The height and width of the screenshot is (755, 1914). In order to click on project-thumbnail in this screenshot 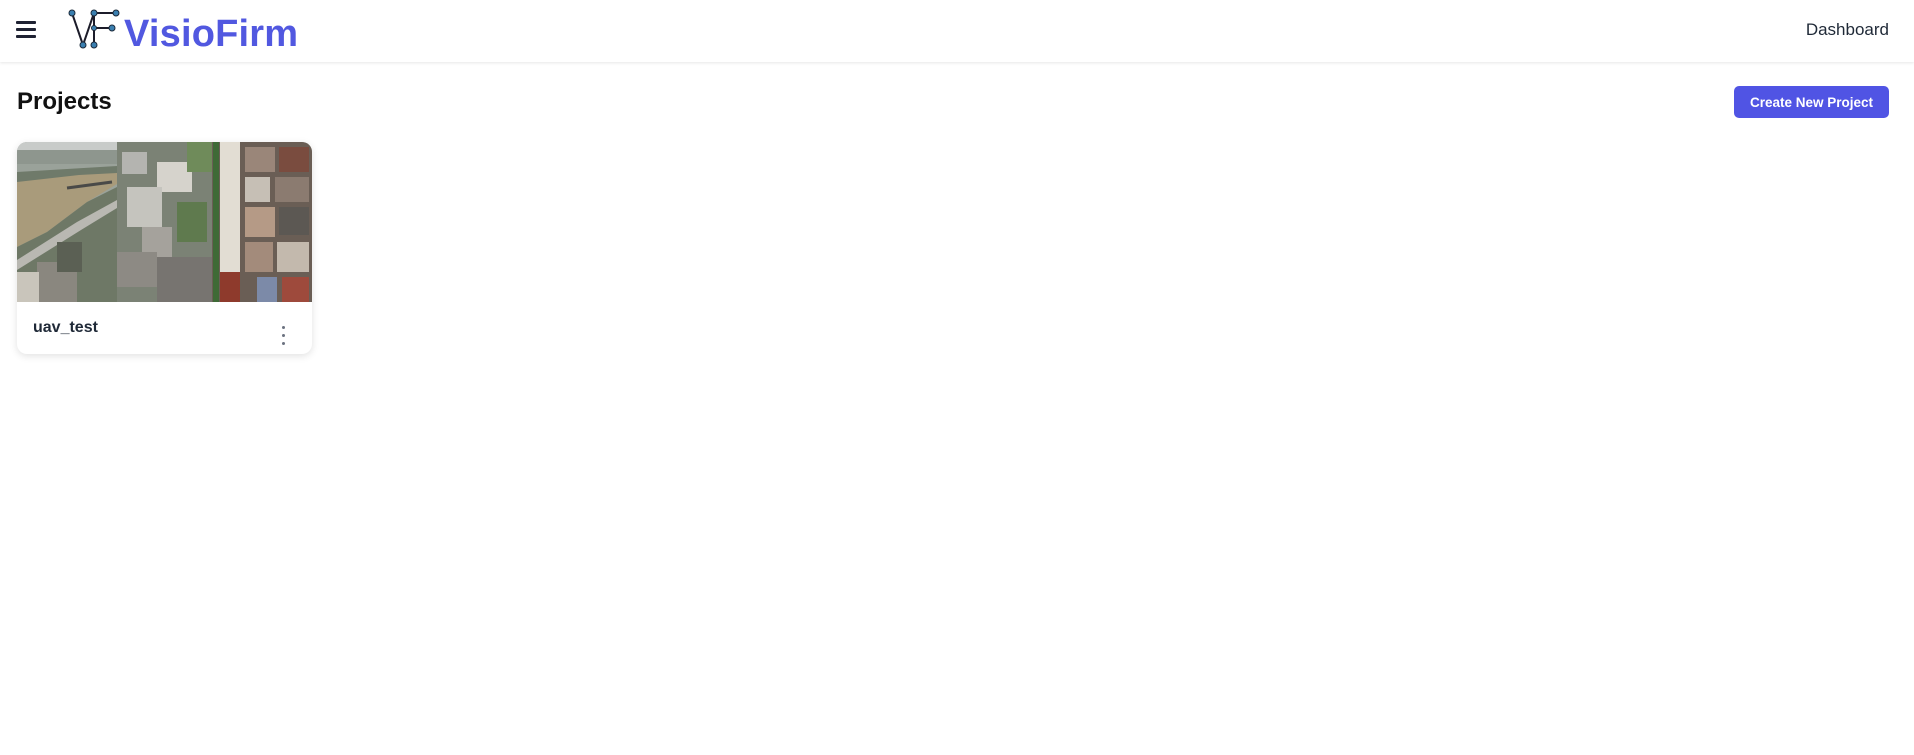, I will do `click(164, 222)`.